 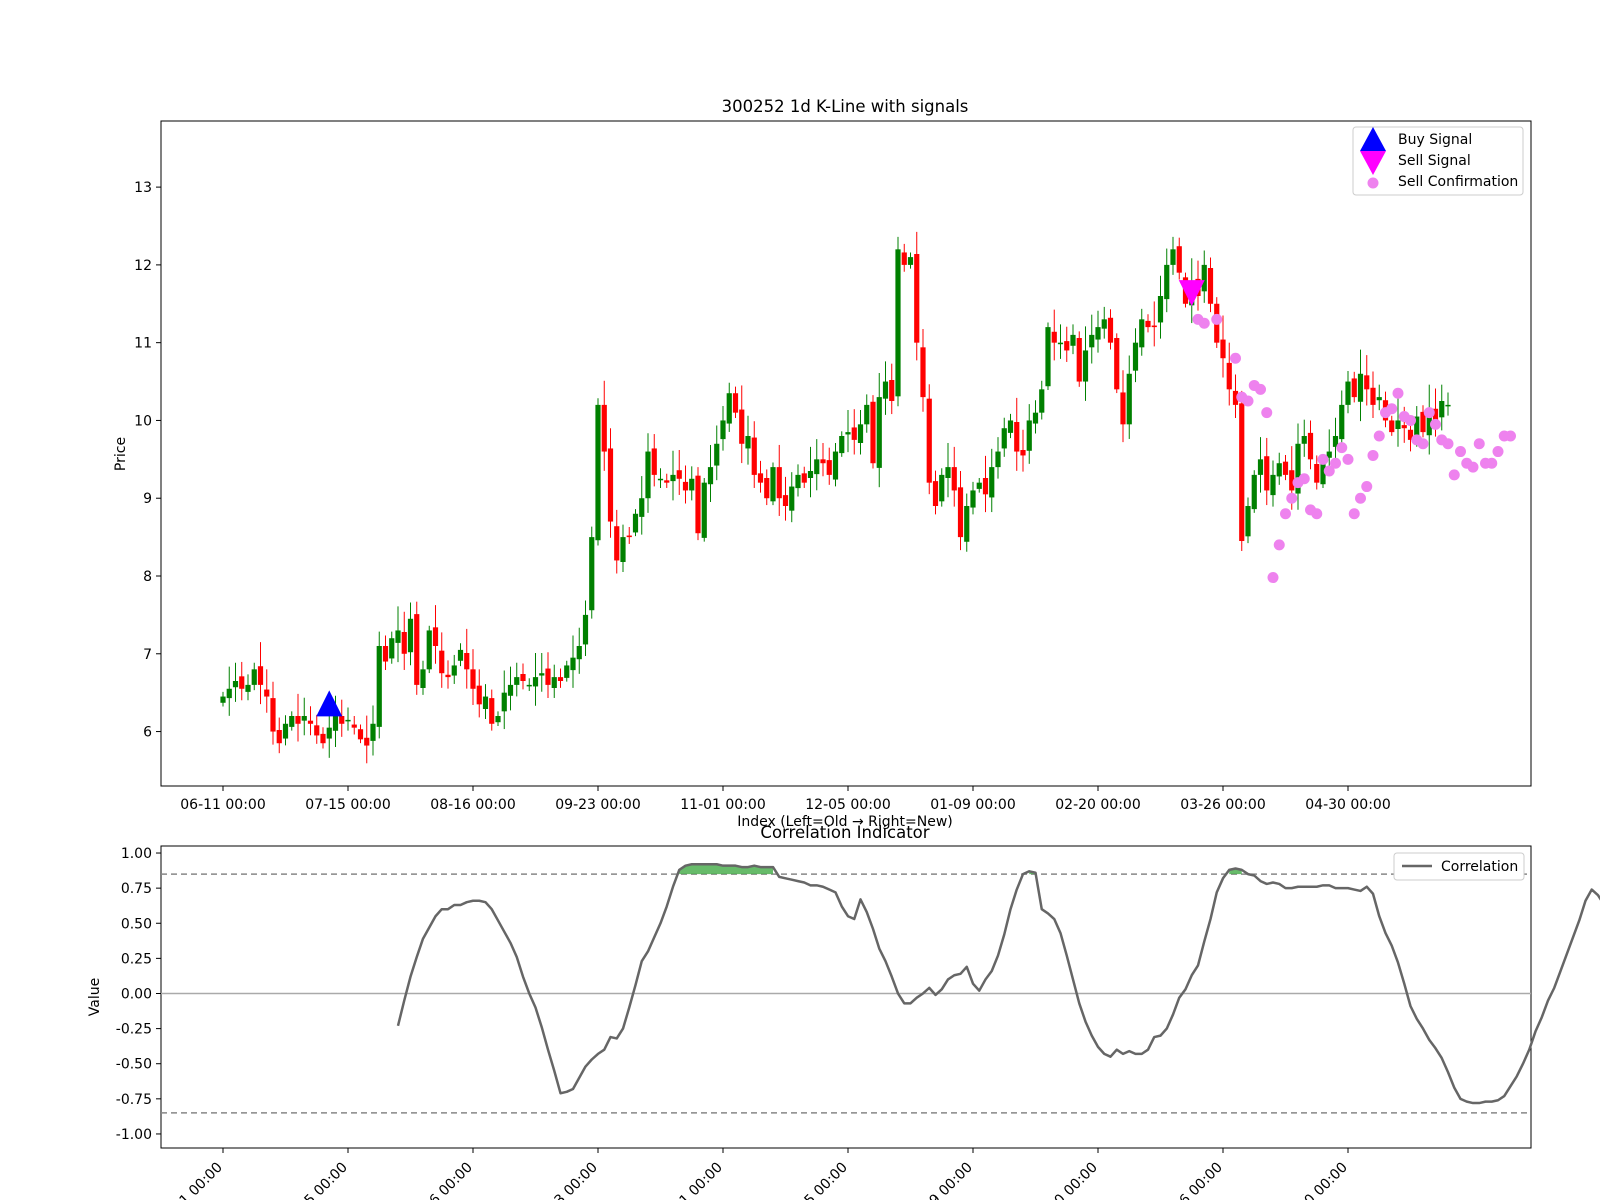 I want to click on kline-x-tick-label: 09-23 00:00, so click(x=597, y=805).